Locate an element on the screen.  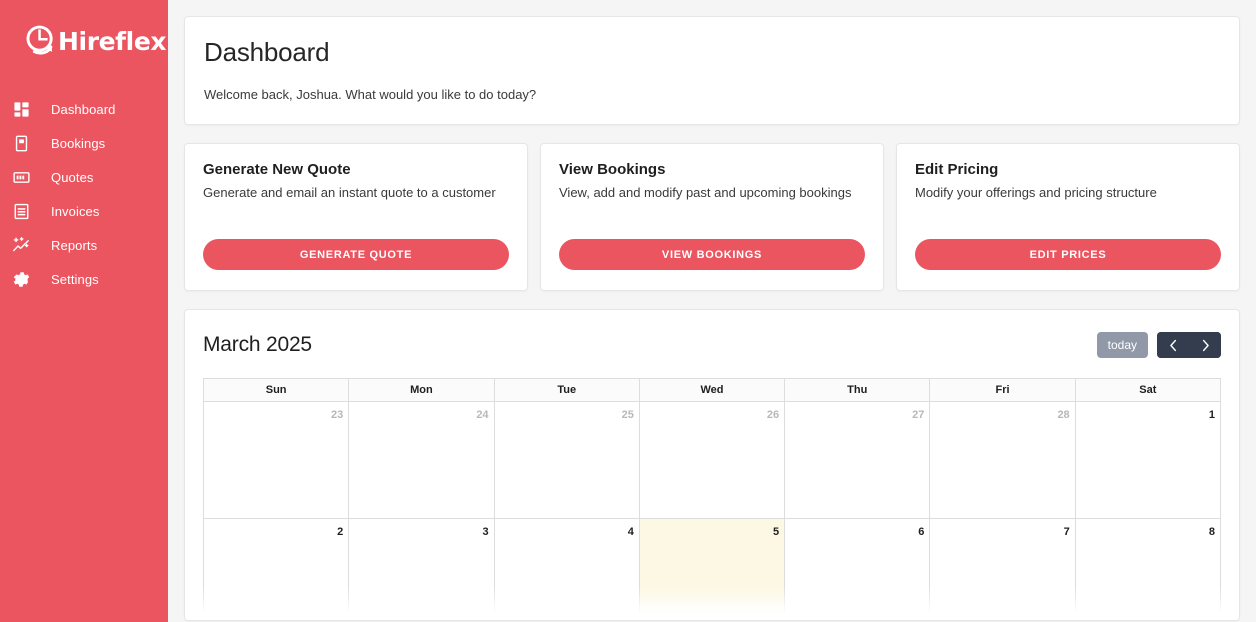
weekday-sun: Sun is located at coordinates (277, 390).